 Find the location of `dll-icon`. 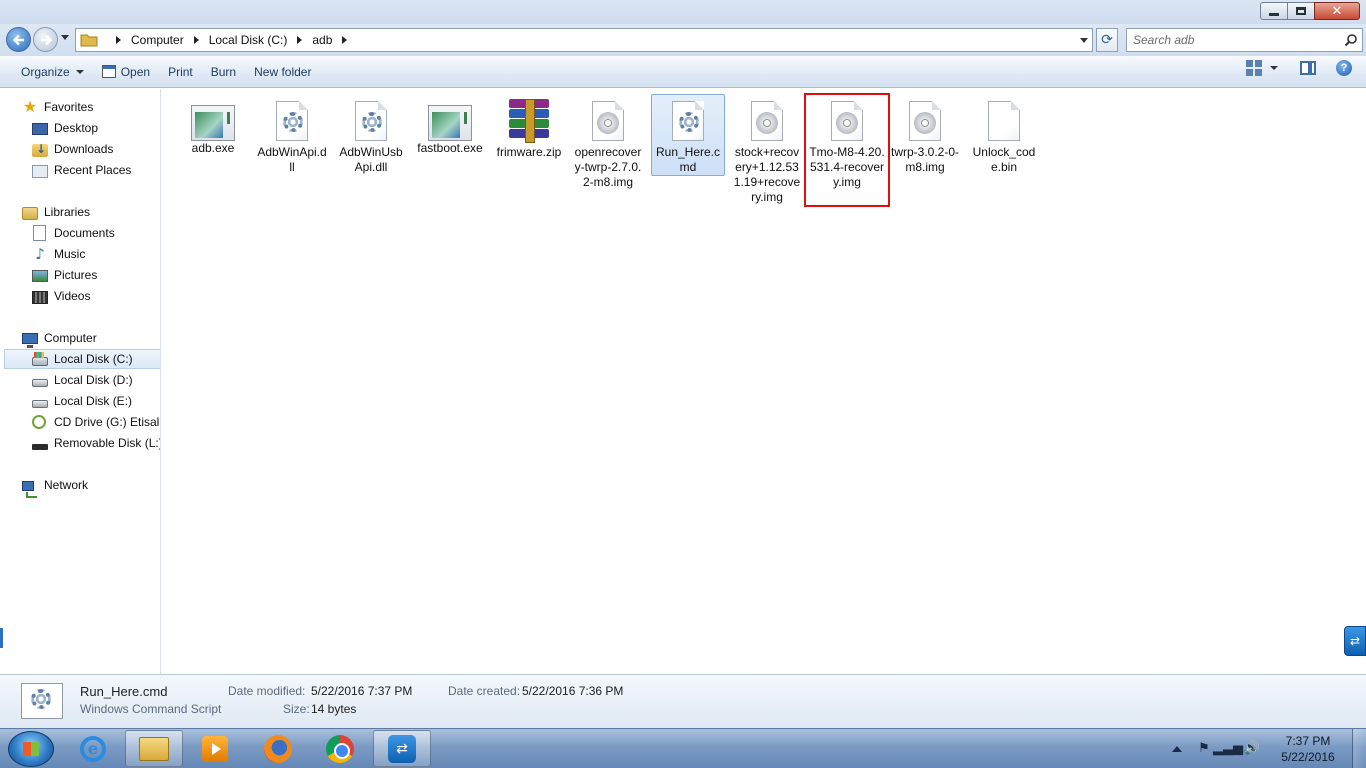

dll-icon is located at coordinates (292, 121).